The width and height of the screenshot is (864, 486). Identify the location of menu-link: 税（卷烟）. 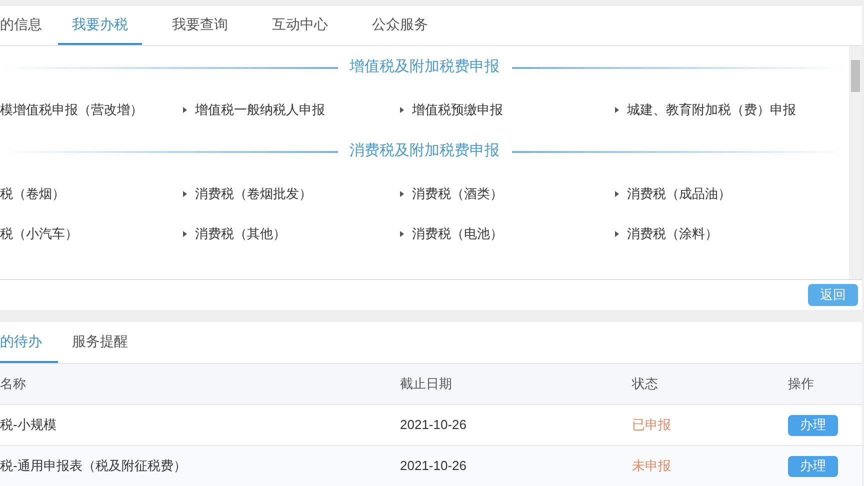
(32, 194).